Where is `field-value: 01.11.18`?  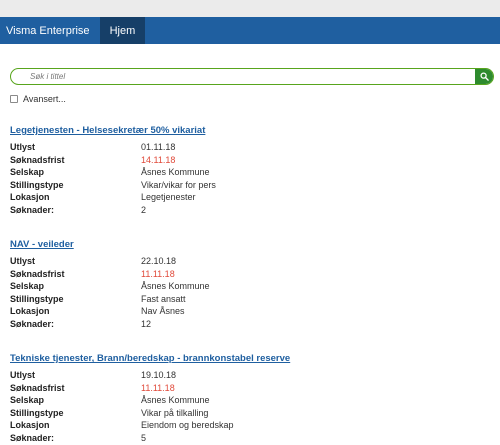 field-value: 01.11.18 is located at coordinates (158, 147).